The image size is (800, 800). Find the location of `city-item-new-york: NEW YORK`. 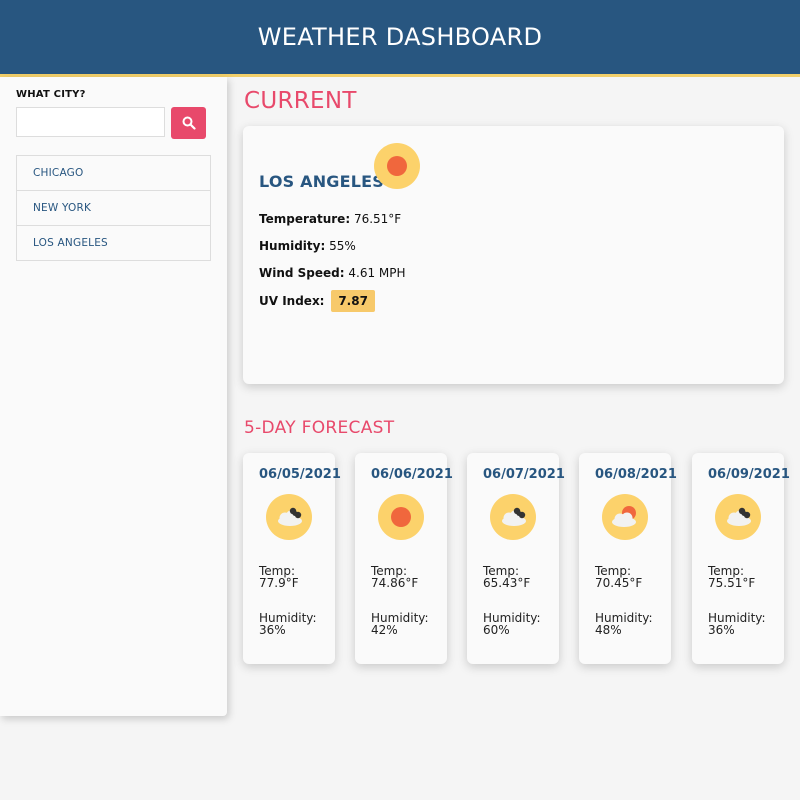

city-item-new-york: NEW YORK is located at coordinates (113, 208).